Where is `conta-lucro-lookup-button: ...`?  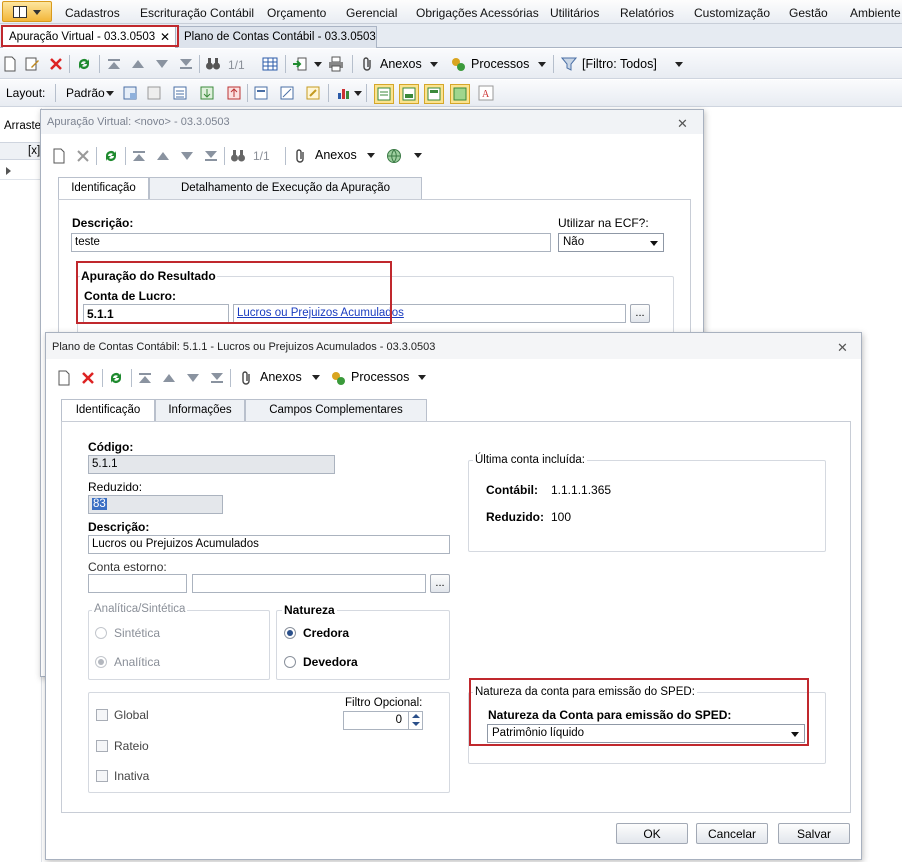
conta-lucro-lookup-button: ... is located at coordinates (640, 313).